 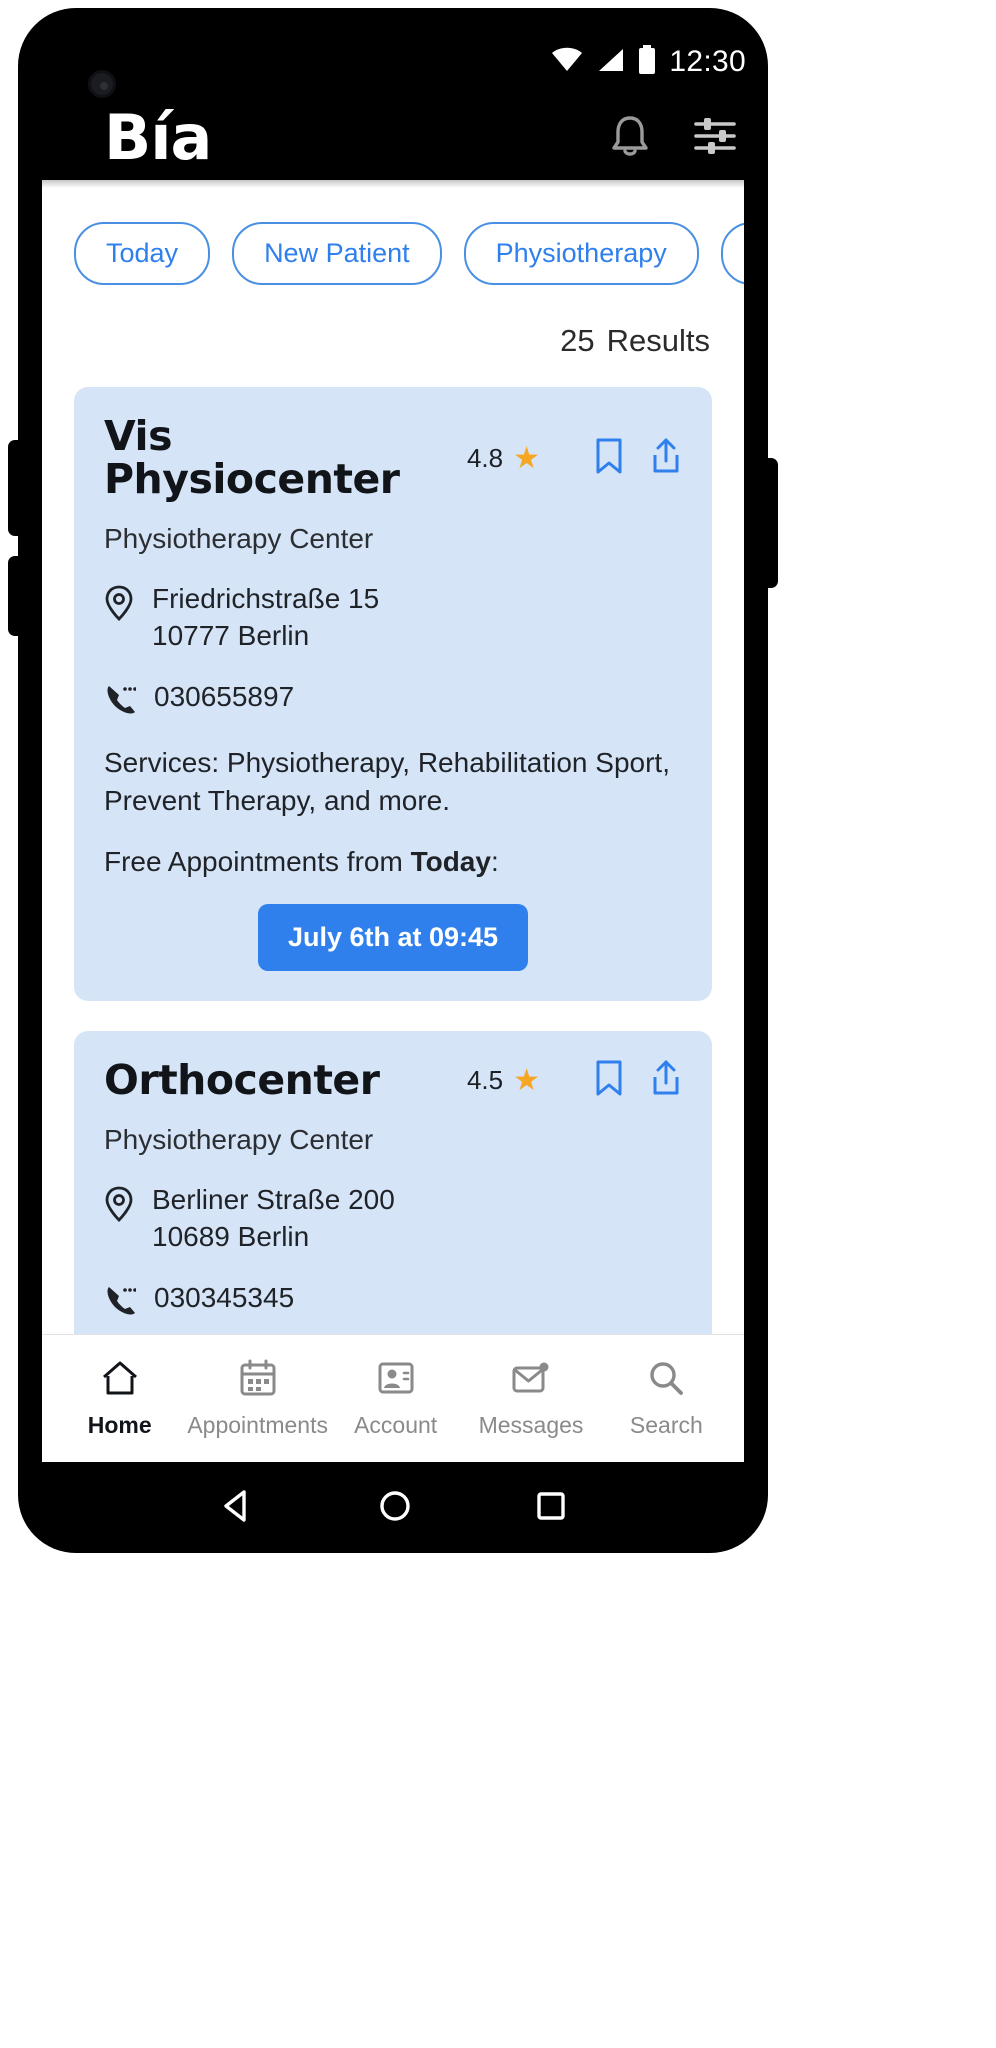 I want to click on nav-label-home: Home, so click(x=119, y=1424).